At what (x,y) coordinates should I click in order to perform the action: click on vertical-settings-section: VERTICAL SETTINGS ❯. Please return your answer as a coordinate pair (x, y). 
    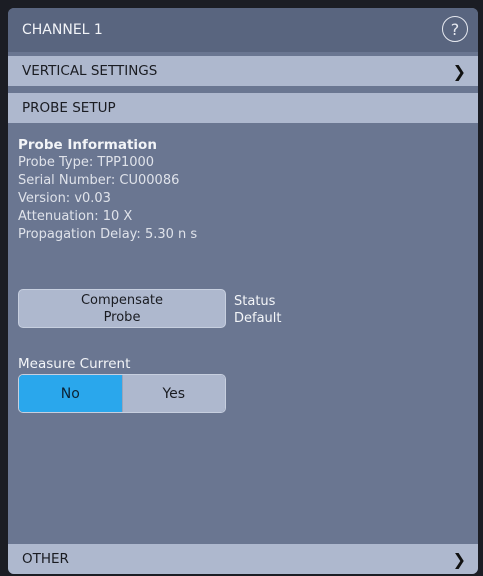
    Looking at the image, I should click on (243, 71).